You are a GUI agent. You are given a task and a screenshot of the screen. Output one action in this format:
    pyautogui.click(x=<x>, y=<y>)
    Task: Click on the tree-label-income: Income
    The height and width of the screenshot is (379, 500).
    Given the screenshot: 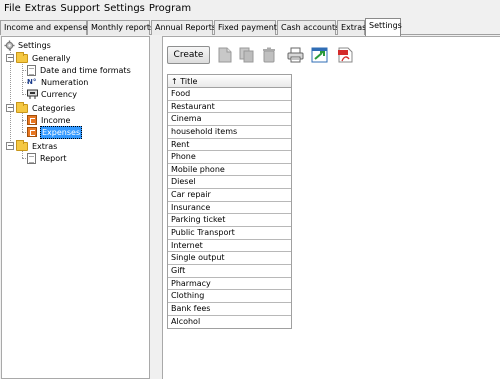 What is the action you would take?
    pyautogui.click(x=56, y=120)
    